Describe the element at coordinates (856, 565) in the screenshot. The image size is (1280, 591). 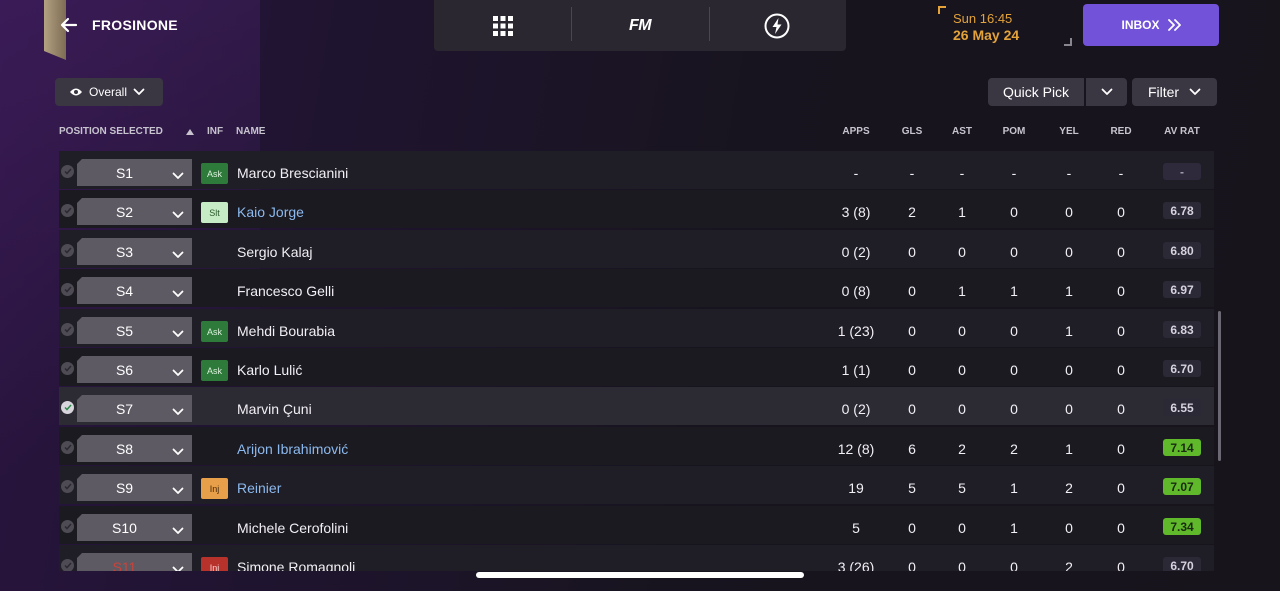
I see `stat-apps: 3 (26)` at that location.